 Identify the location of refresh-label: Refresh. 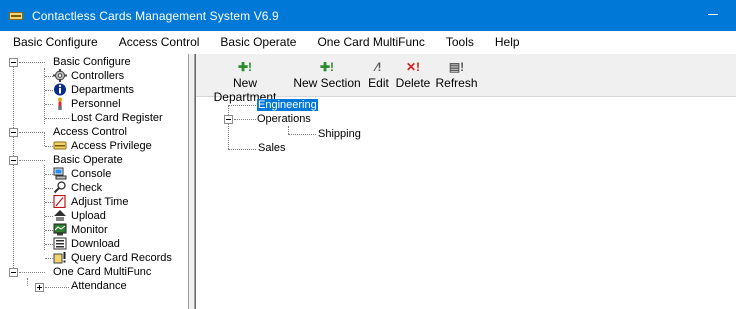
(456, 83).